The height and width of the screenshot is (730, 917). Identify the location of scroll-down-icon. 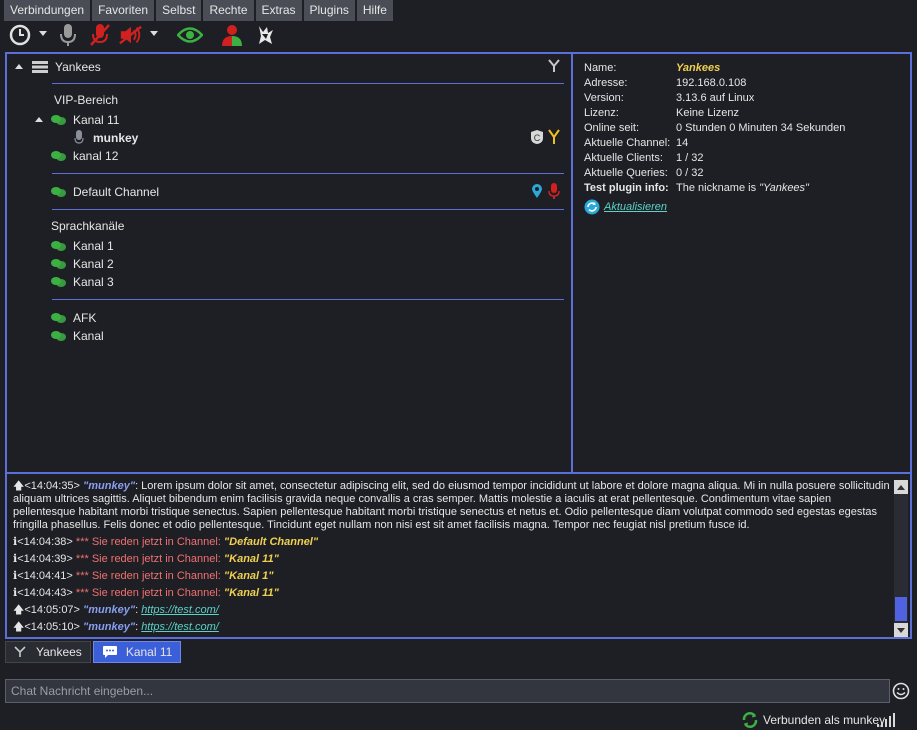
(901, 630).